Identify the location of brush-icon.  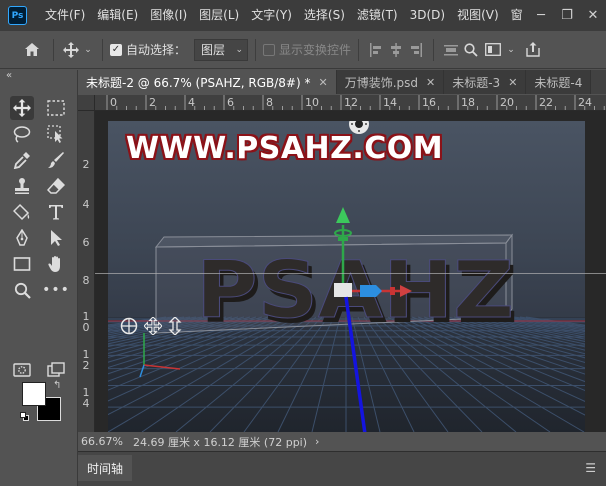
(56, 160).